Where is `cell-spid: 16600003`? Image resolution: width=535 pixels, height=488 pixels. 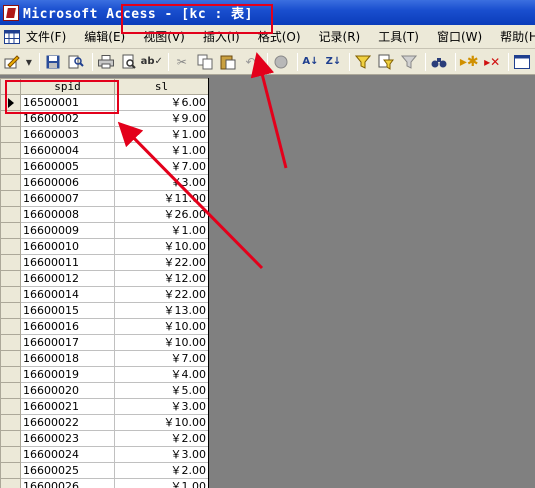
cell-spid: 16600003 is located at coordinates (67, 134).